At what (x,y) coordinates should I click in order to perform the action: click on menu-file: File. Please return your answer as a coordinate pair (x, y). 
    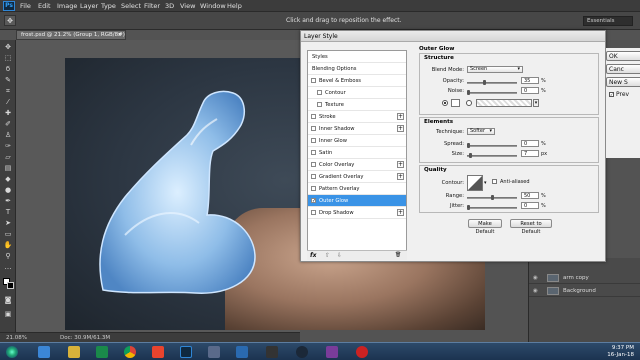
    Looking at the image, I should click on (25, 6).